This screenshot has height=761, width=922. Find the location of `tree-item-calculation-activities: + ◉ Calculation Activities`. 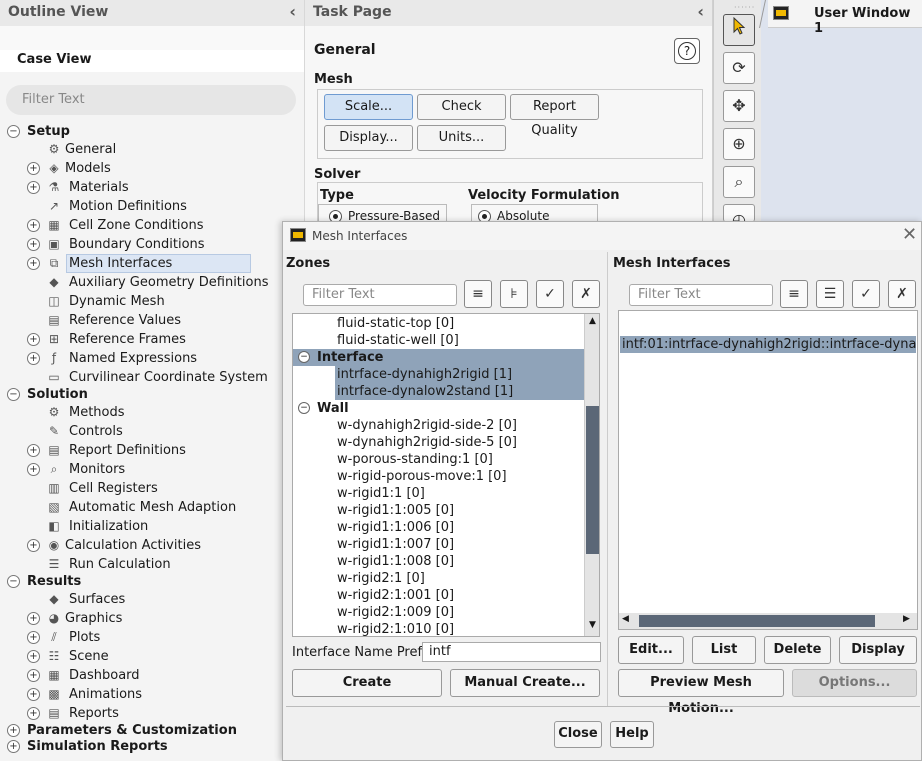

tree-item-calculation-activities: + ◉ Calculation Activities is located at coordinates (152, 545).